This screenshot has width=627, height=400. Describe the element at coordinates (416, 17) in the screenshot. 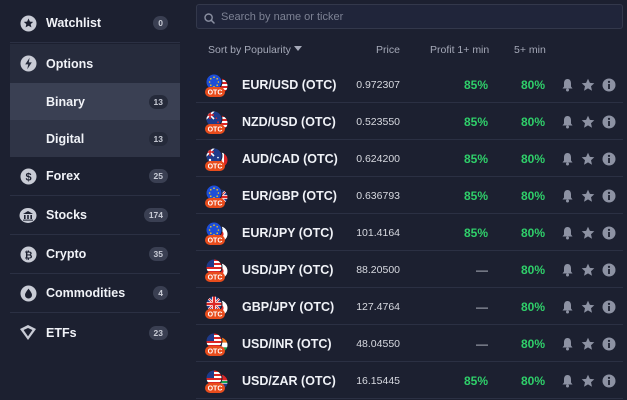

I see `search-input` at that location.